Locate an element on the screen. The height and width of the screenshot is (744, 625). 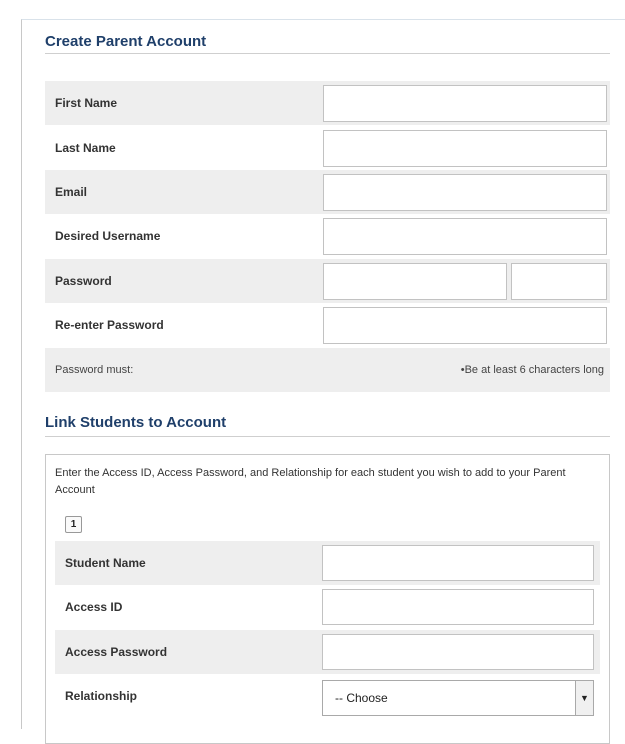
student-name-label: Student Name is located at coordinates (105, 563).